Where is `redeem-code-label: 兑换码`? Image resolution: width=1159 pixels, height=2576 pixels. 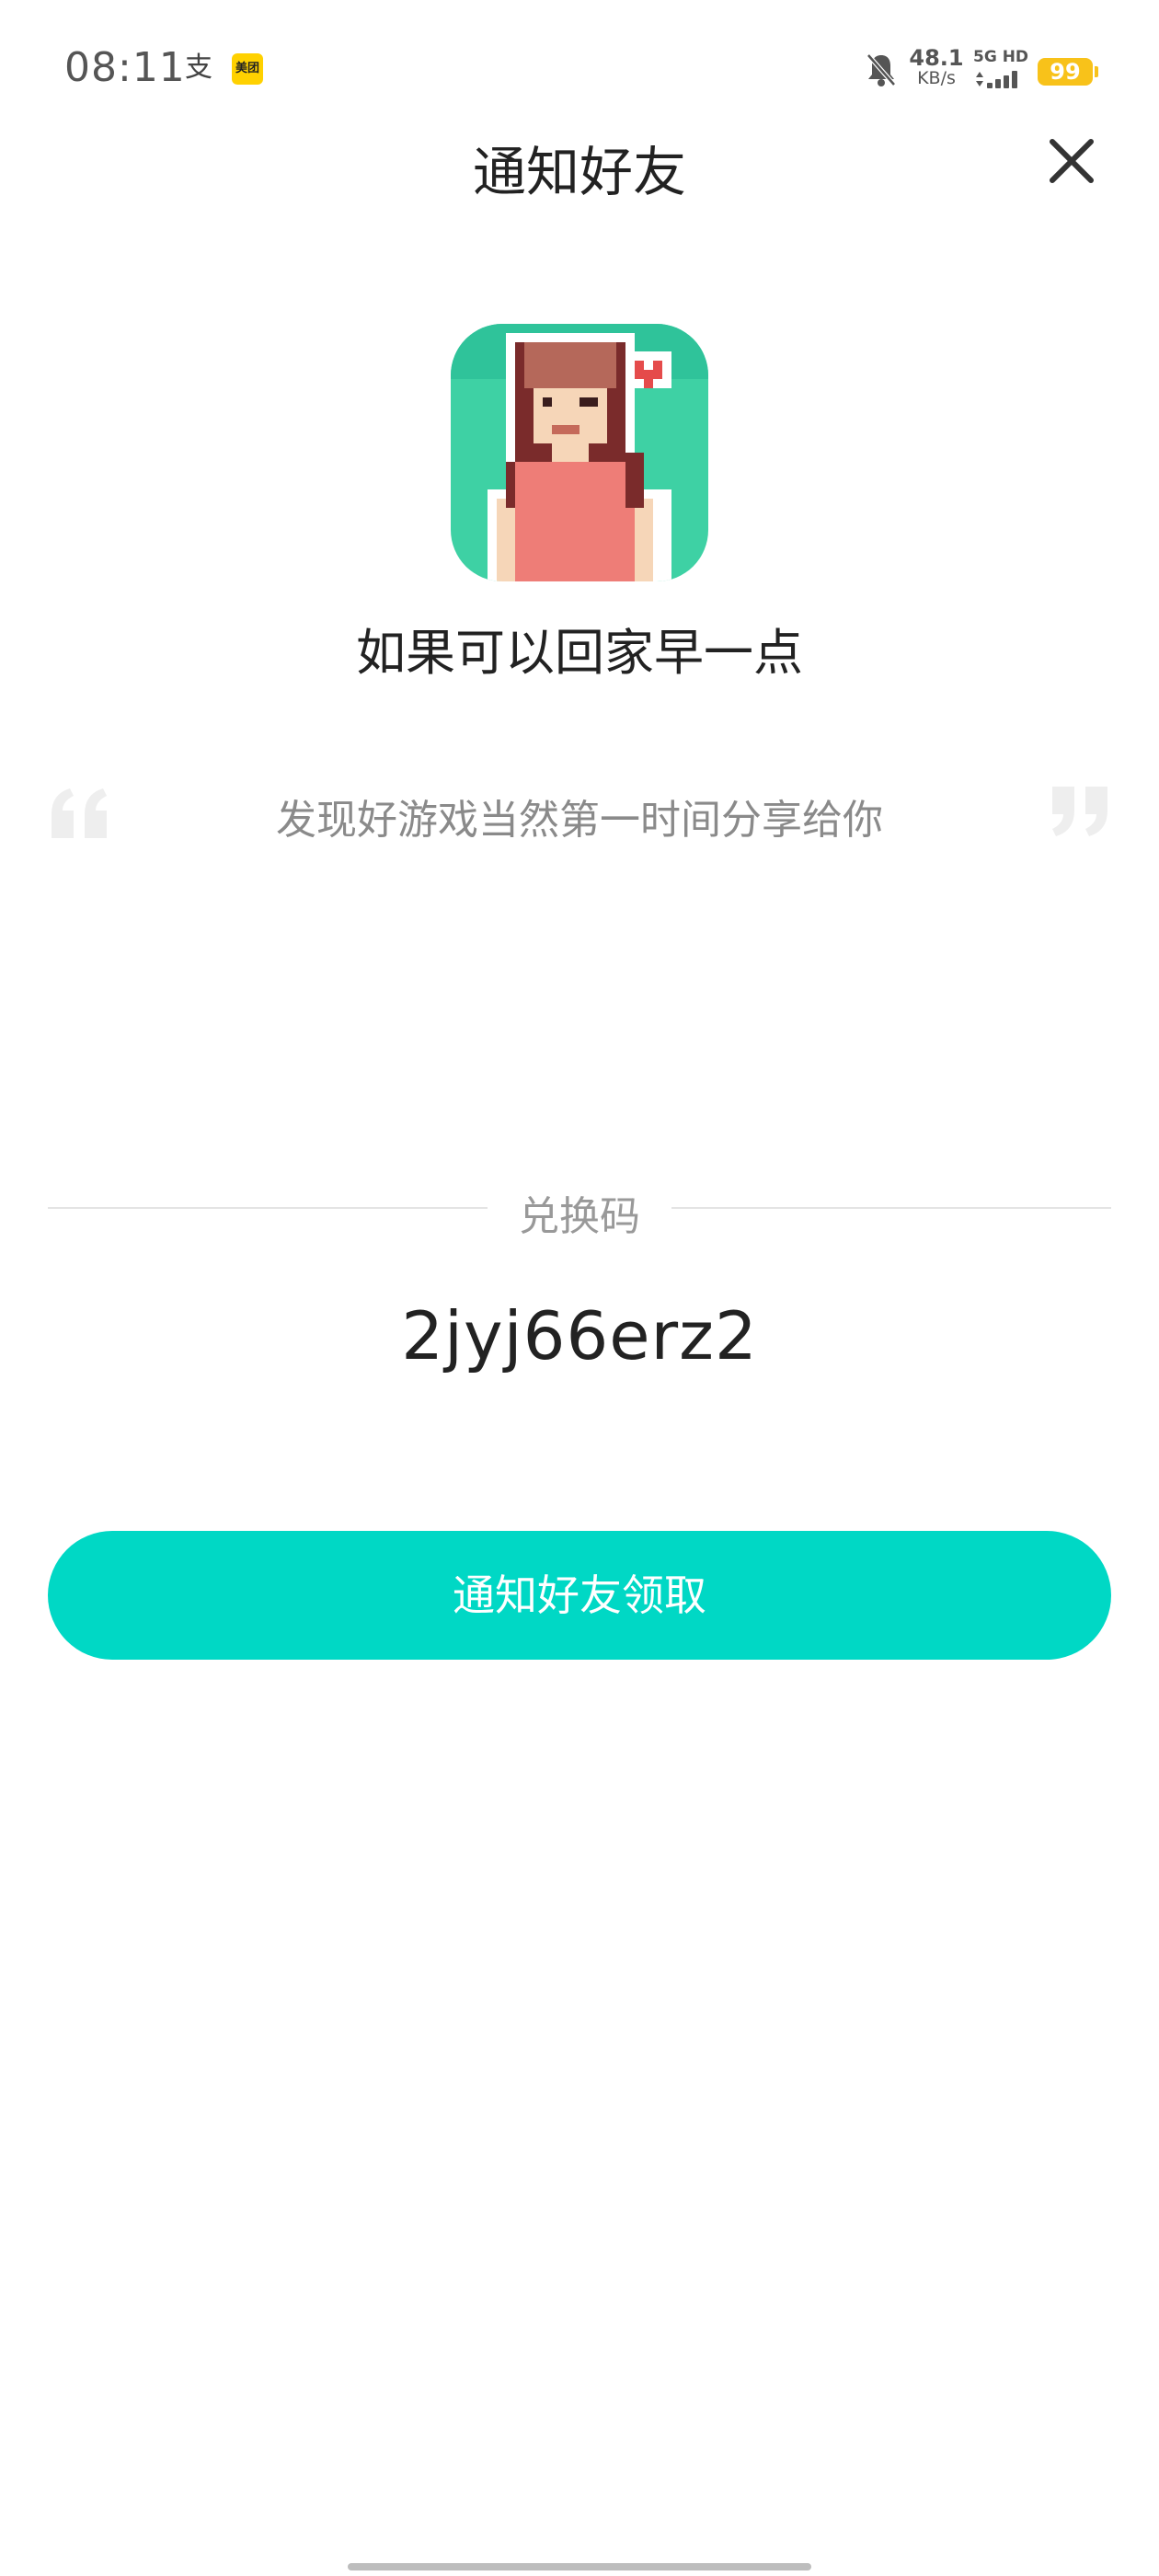
redeem-code-label: 兑换码 is located at coordinates (579, 1216).